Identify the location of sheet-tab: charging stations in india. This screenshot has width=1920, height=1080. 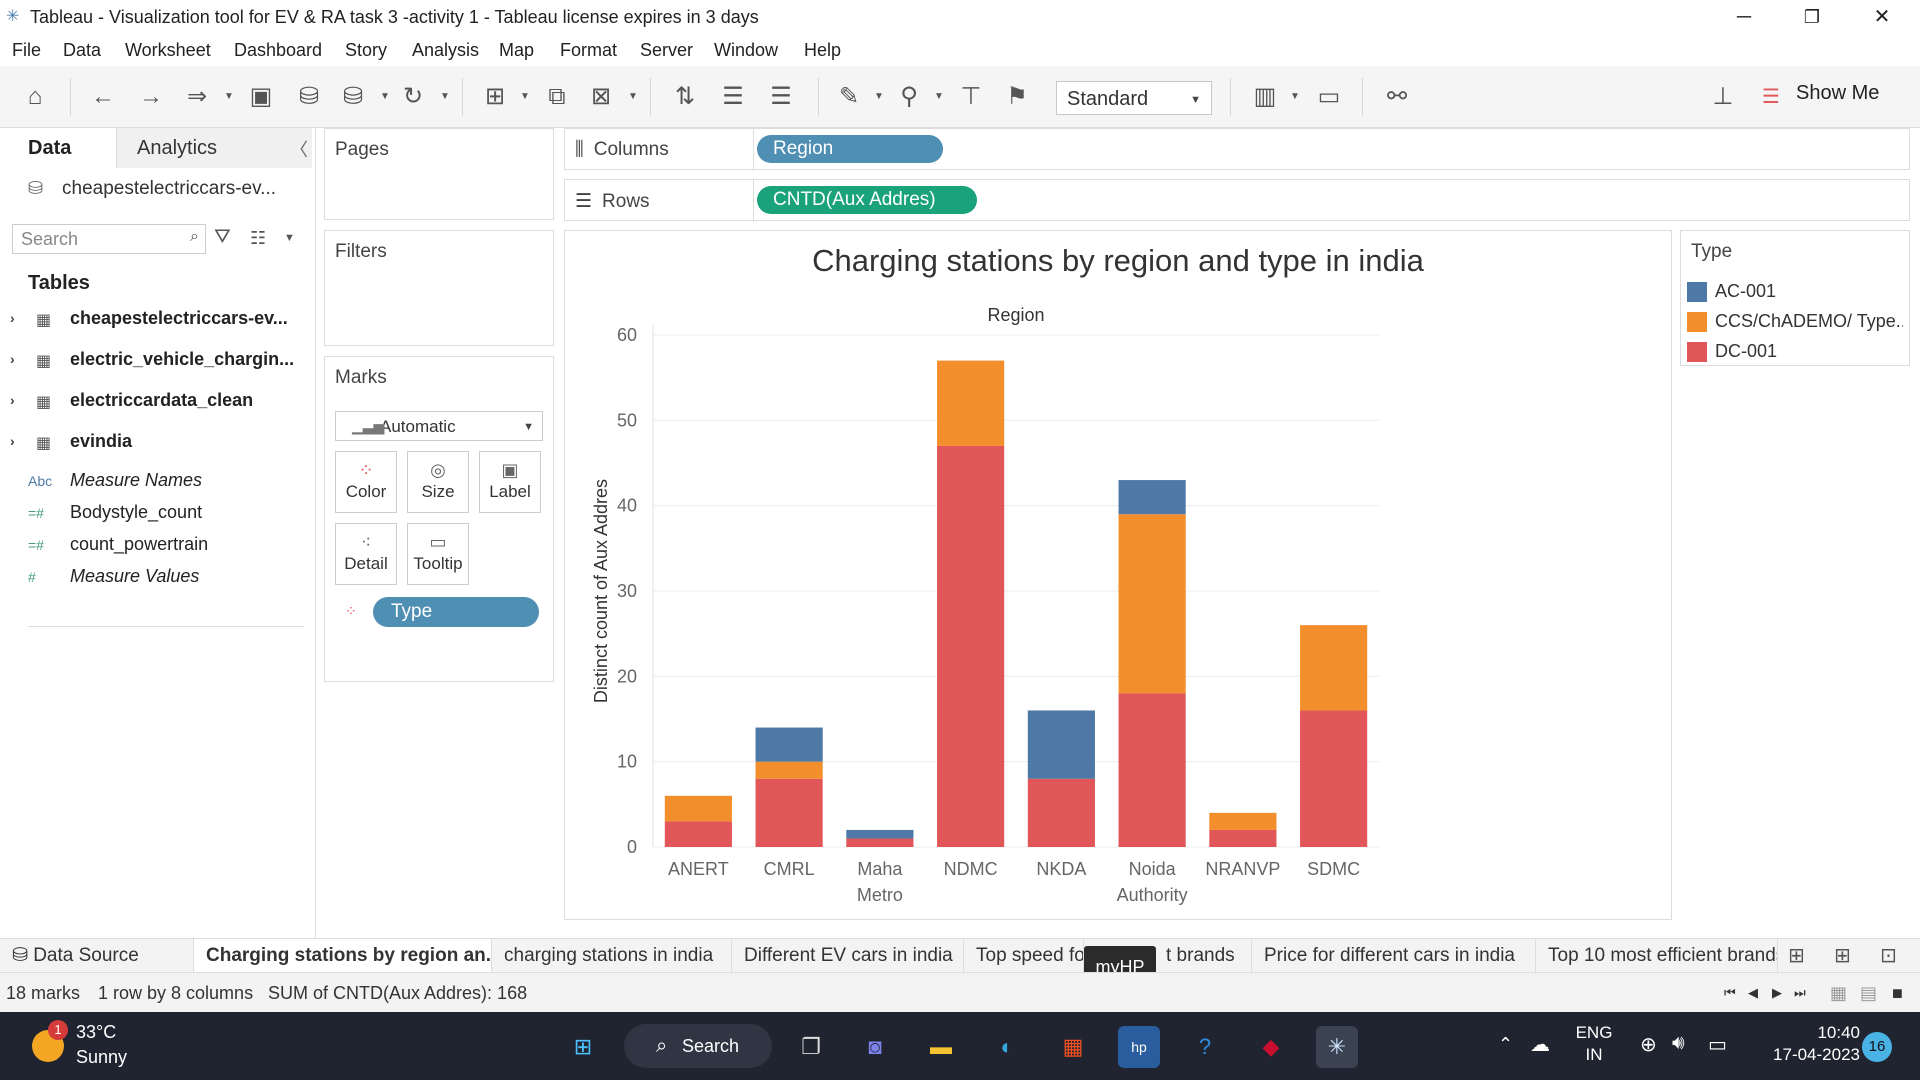
(612, 956).